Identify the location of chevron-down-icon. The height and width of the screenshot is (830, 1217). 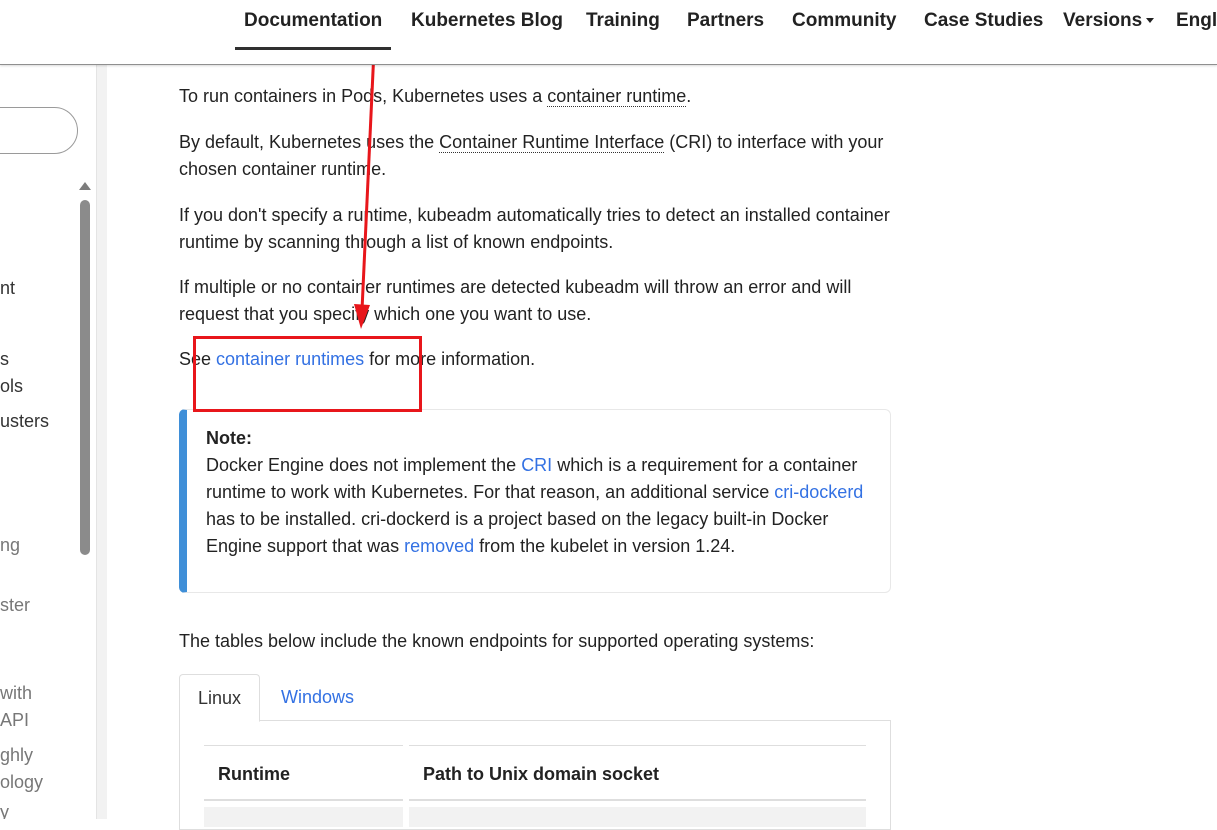
(1150, 20).